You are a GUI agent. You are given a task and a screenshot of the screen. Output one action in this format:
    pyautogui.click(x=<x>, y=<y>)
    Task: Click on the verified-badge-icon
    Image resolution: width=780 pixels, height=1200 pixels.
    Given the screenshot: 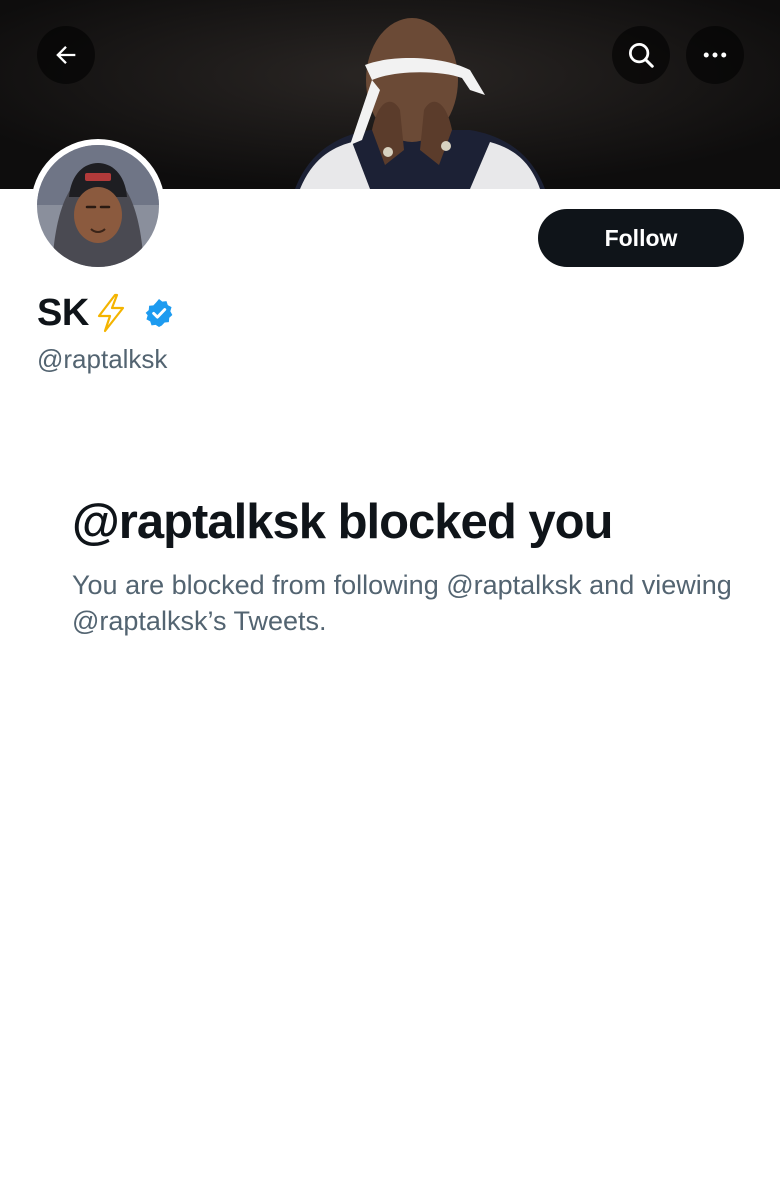 What is the action you would take?
    pyautogui.click(x=159, y=313)
    